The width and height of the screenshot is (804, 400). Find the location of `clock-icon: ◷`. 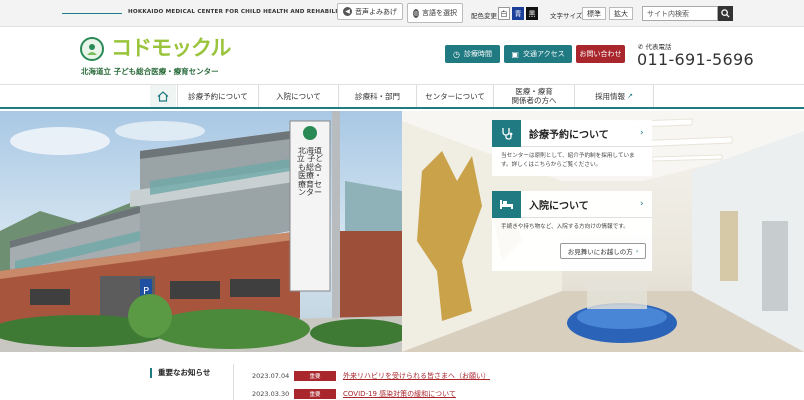

clock-icon: ◷ is located at coordinates (456, 54).